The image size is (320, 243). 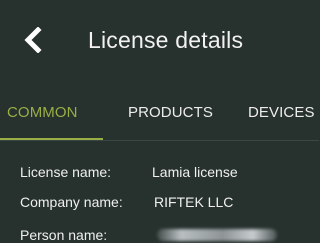 What do you see at coordinates (195, 172) in the screenshot?
I see `license-name-value: Lamia license` at bounding box center [195, 172].